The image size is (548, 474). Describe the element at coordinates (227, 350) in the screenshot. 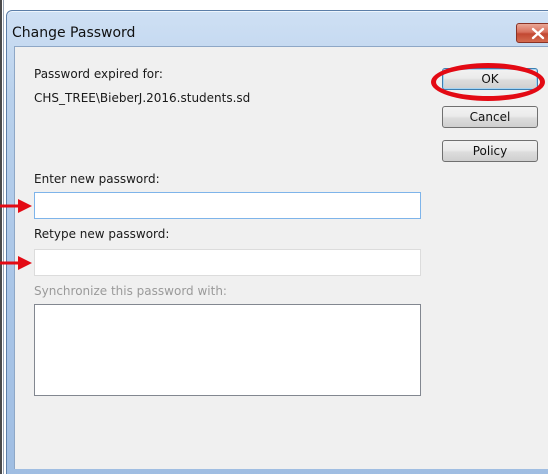

I see `sync-list` at that location.